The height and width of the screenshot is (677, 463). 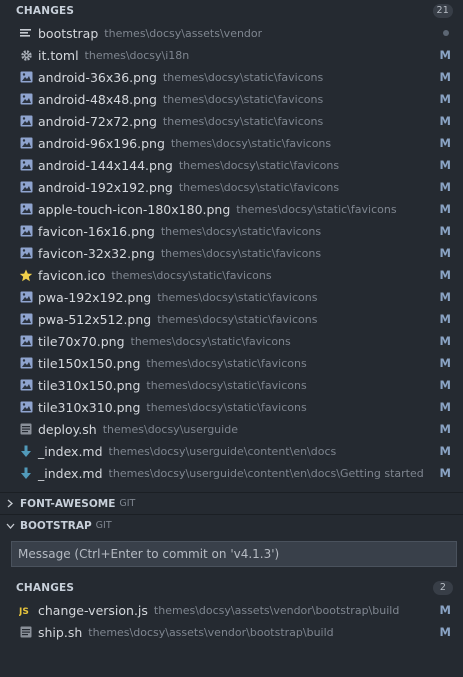 What do you see at coordinates (183, 33) in the screenshot?
I see `file-path: themes\docsy\assets\vendor` at bounding box center [183, 33].